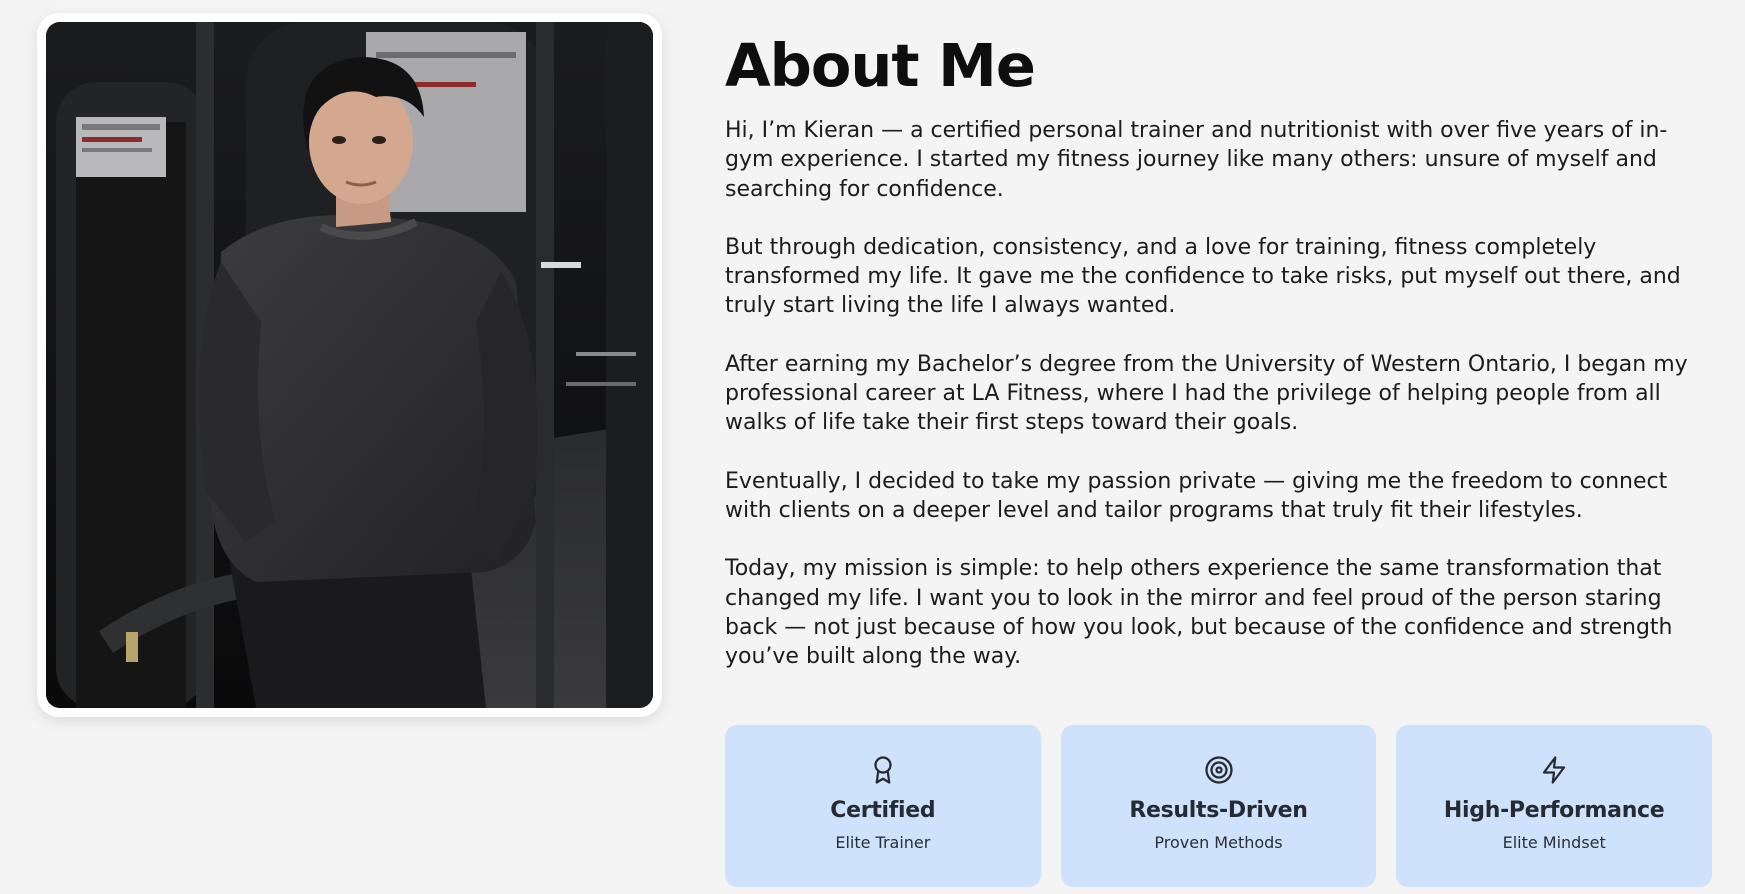 Image resolution: width=1745 pixels, height=894 pixels. I want to click on feature-subtitle: Elite Mindset, so click(1554, 842).